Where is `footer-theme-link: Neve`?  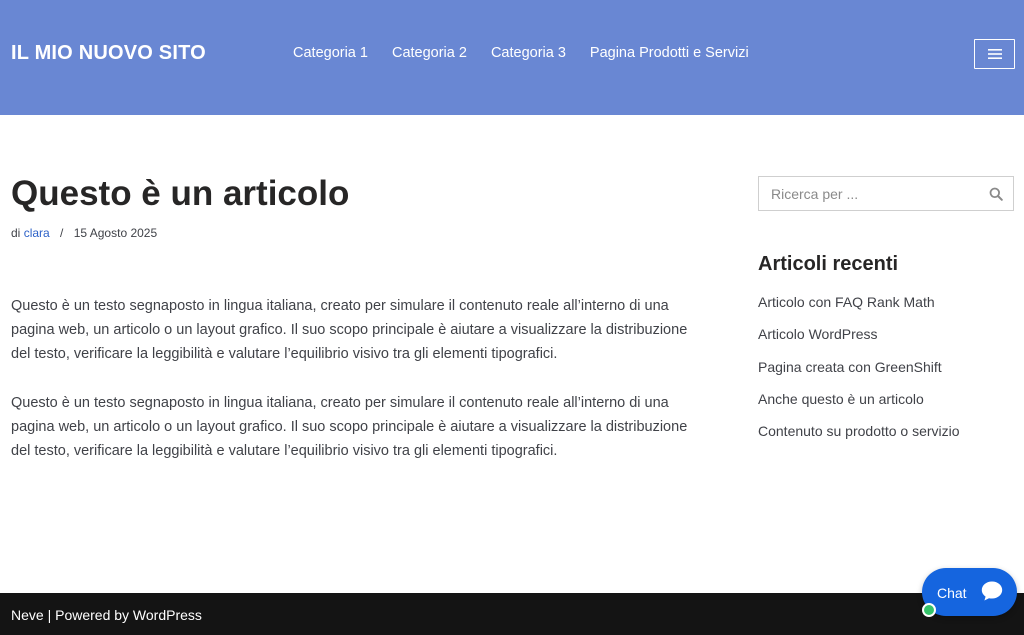
footer-theme-link: Neve is located at coordinates (27, 615).